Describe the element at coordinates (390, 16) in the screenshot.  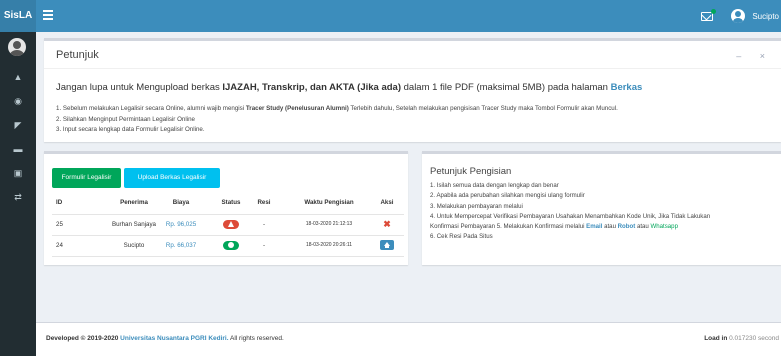
I see `top-navbar: SisLA Sucipto` at that location.